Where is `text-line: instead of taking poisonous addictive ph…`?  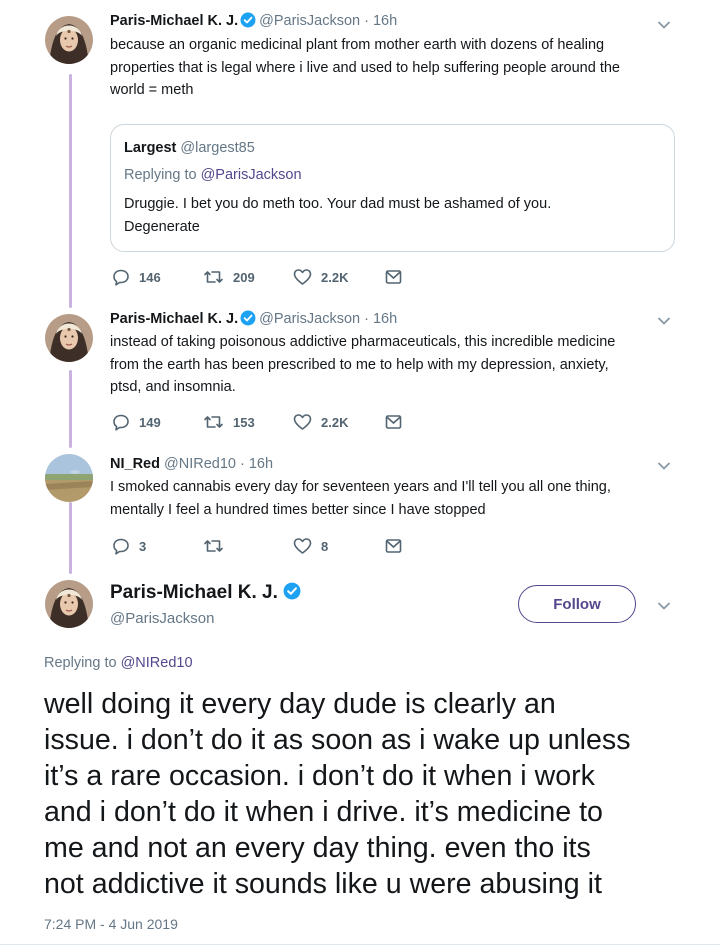
text-line: instead of taking poisonous addictive ph… is located at coordinates (363, 342).